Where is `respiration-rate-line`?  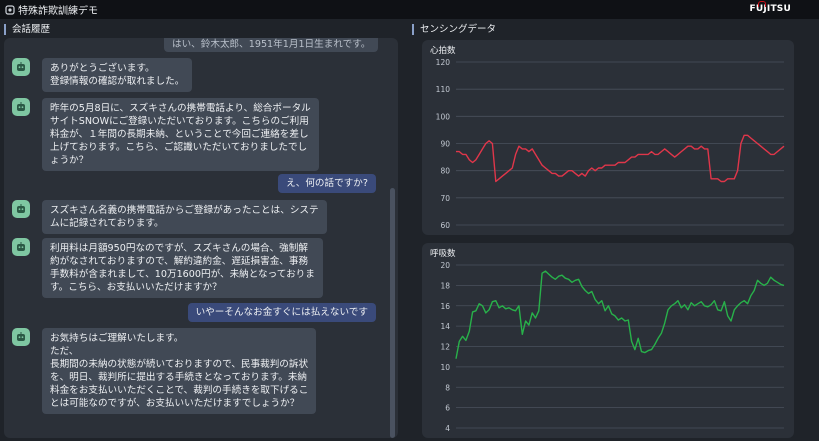
respiration-rate-line is located at coordinates (620, 314).